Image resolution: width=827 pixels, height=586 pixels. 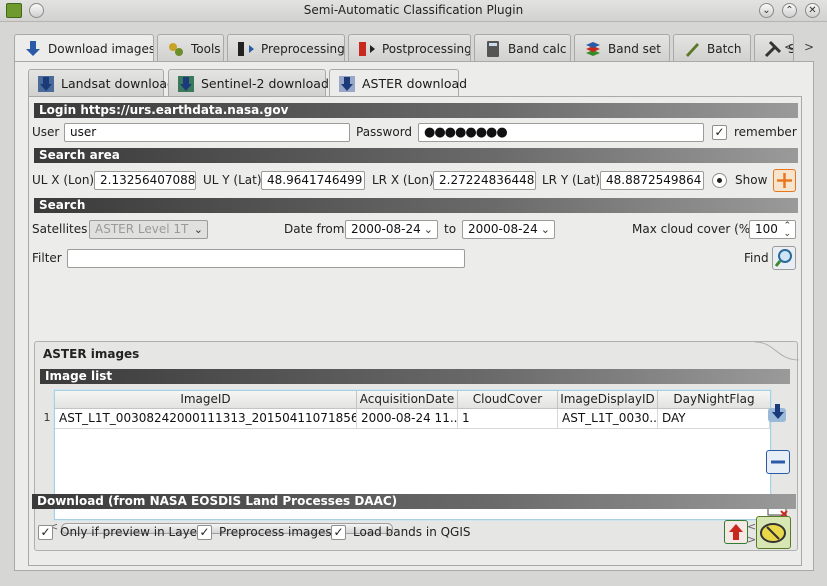 I want to click on minus-icon, so click(x=778, y=462).